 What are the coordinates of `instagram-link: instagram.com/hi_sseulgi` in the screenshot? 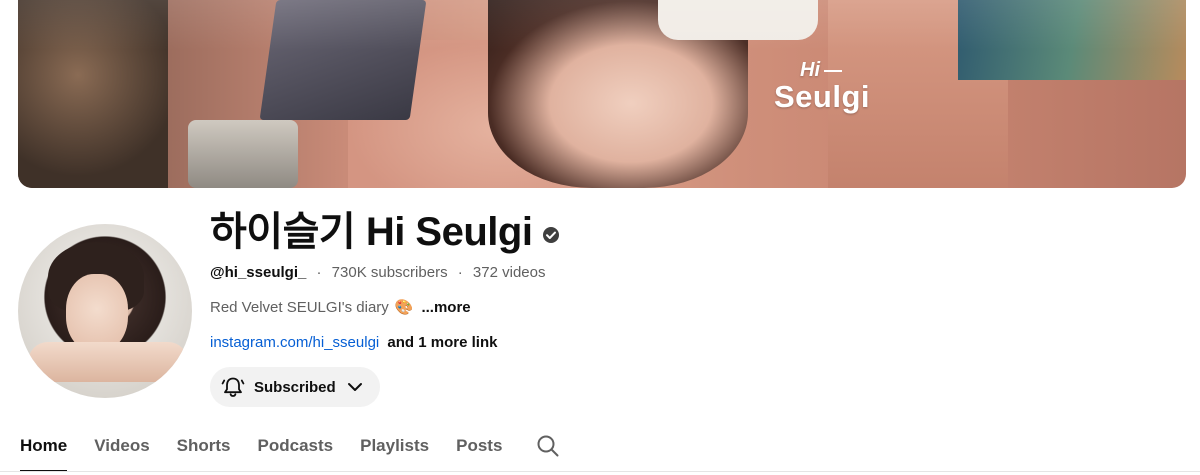 It's located at (294, 342).